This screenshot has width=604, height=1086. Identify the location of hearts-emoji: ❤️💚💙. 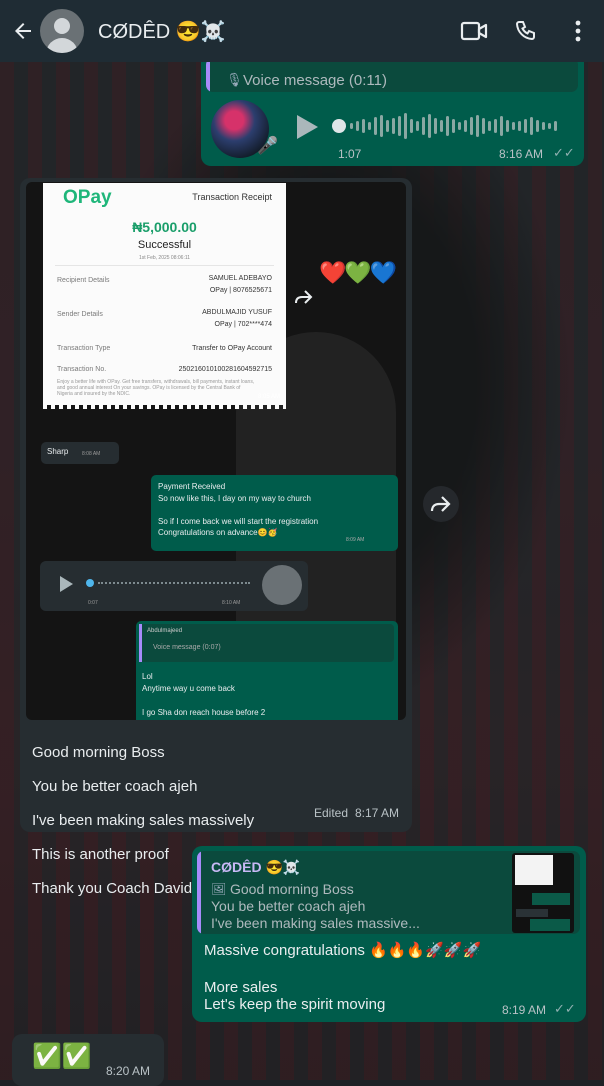
(358, 272).